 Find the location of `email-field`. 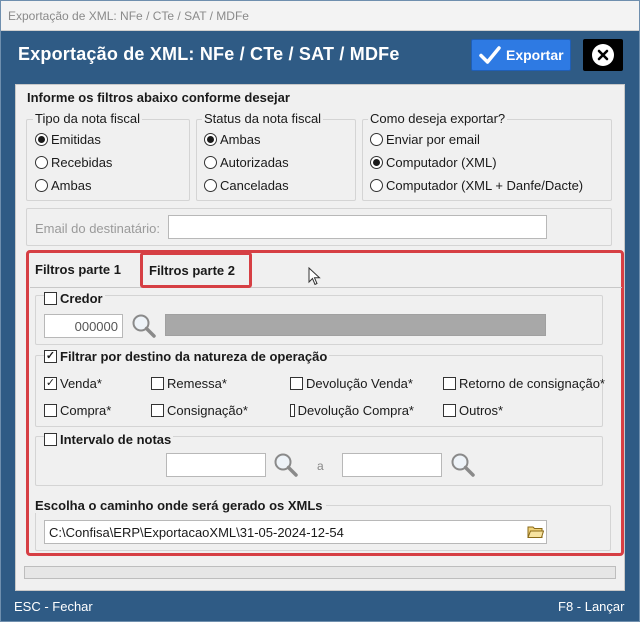

email-field is located at coordinates (357, 227).